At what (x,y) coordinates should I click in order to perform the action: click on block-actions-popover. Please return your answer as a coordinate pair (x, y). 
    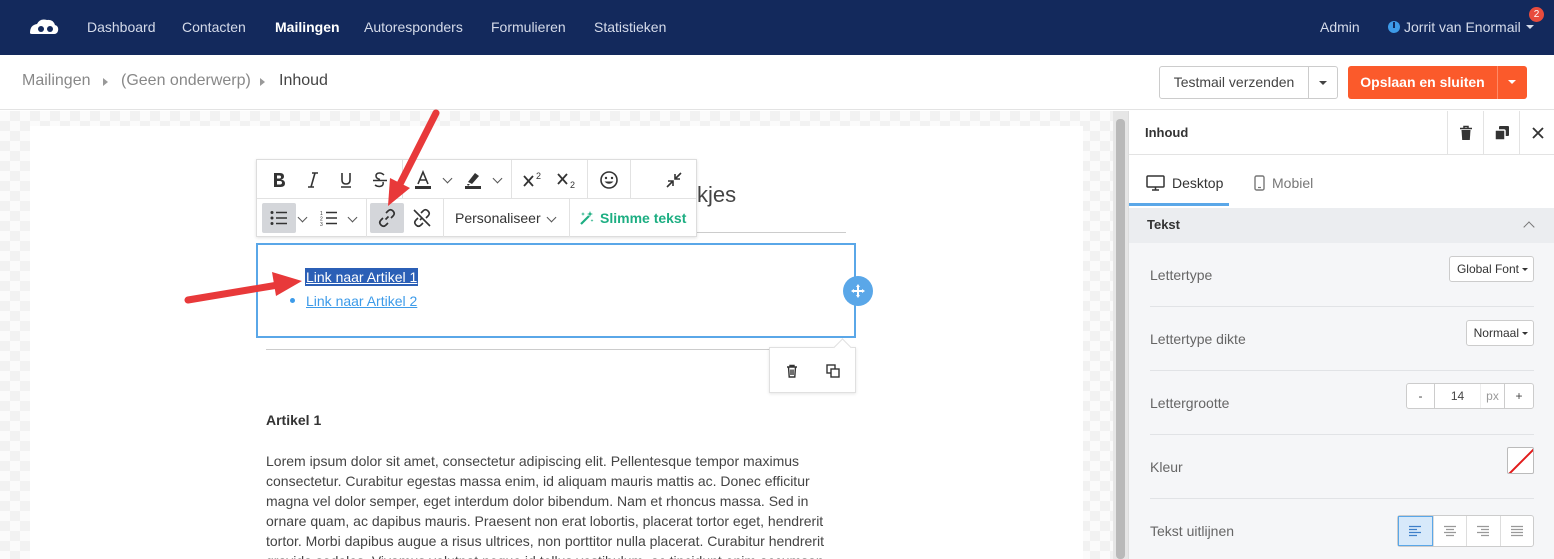
    Looking at the image, I should click on (812, 370).